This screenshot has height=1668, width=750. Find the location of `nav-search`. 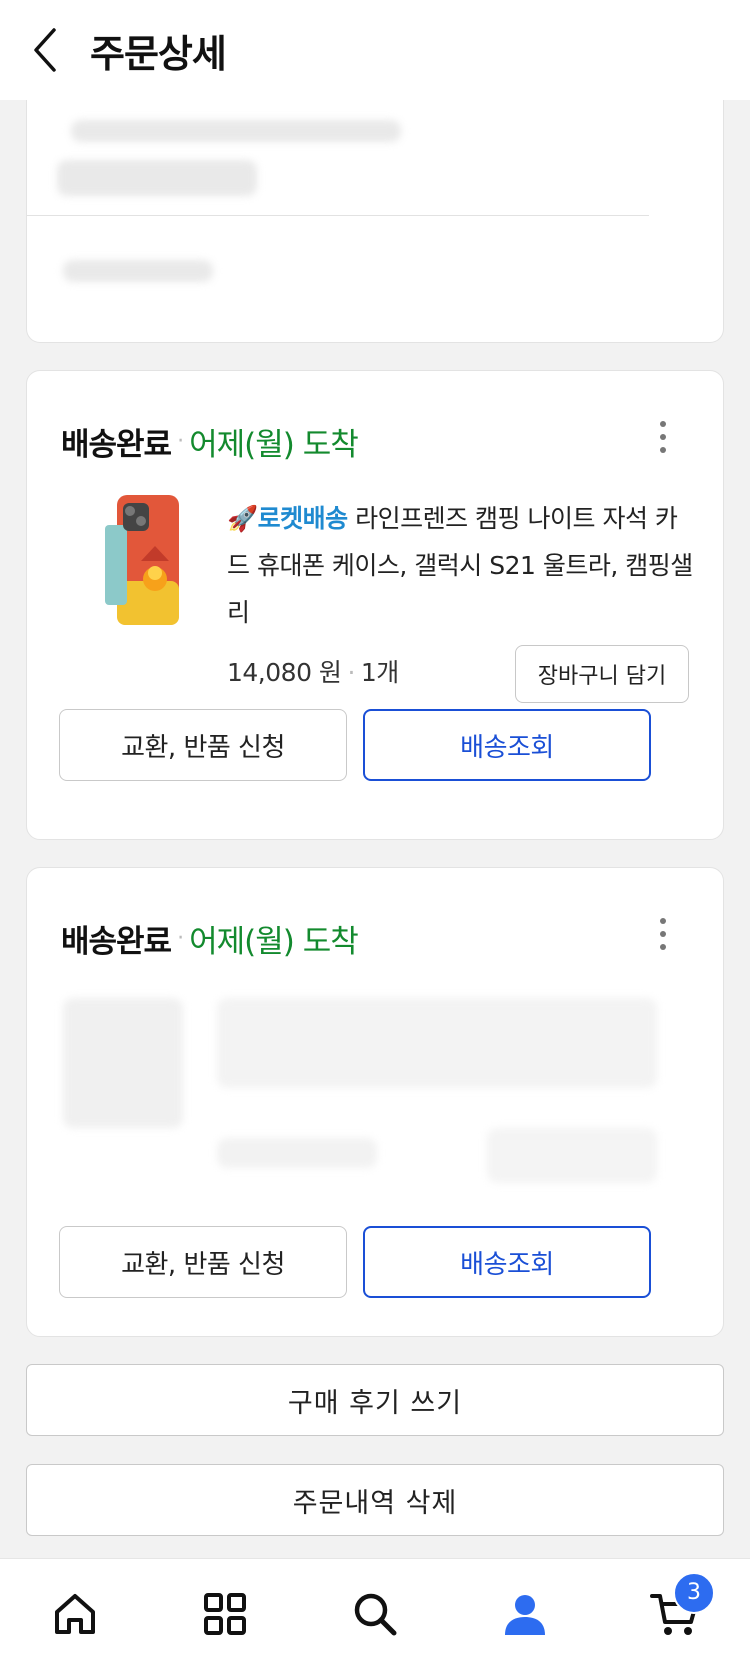

nav-search is located at coordinates (375, 1614).